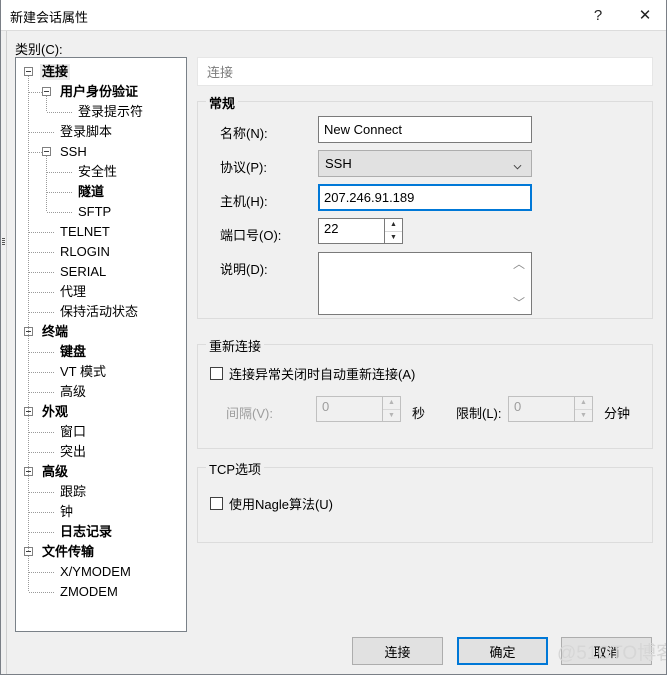  Describe the element at coordinates (583, 415) in the screenshot. I see `limit-spin-down-icon: ▼` at that location.